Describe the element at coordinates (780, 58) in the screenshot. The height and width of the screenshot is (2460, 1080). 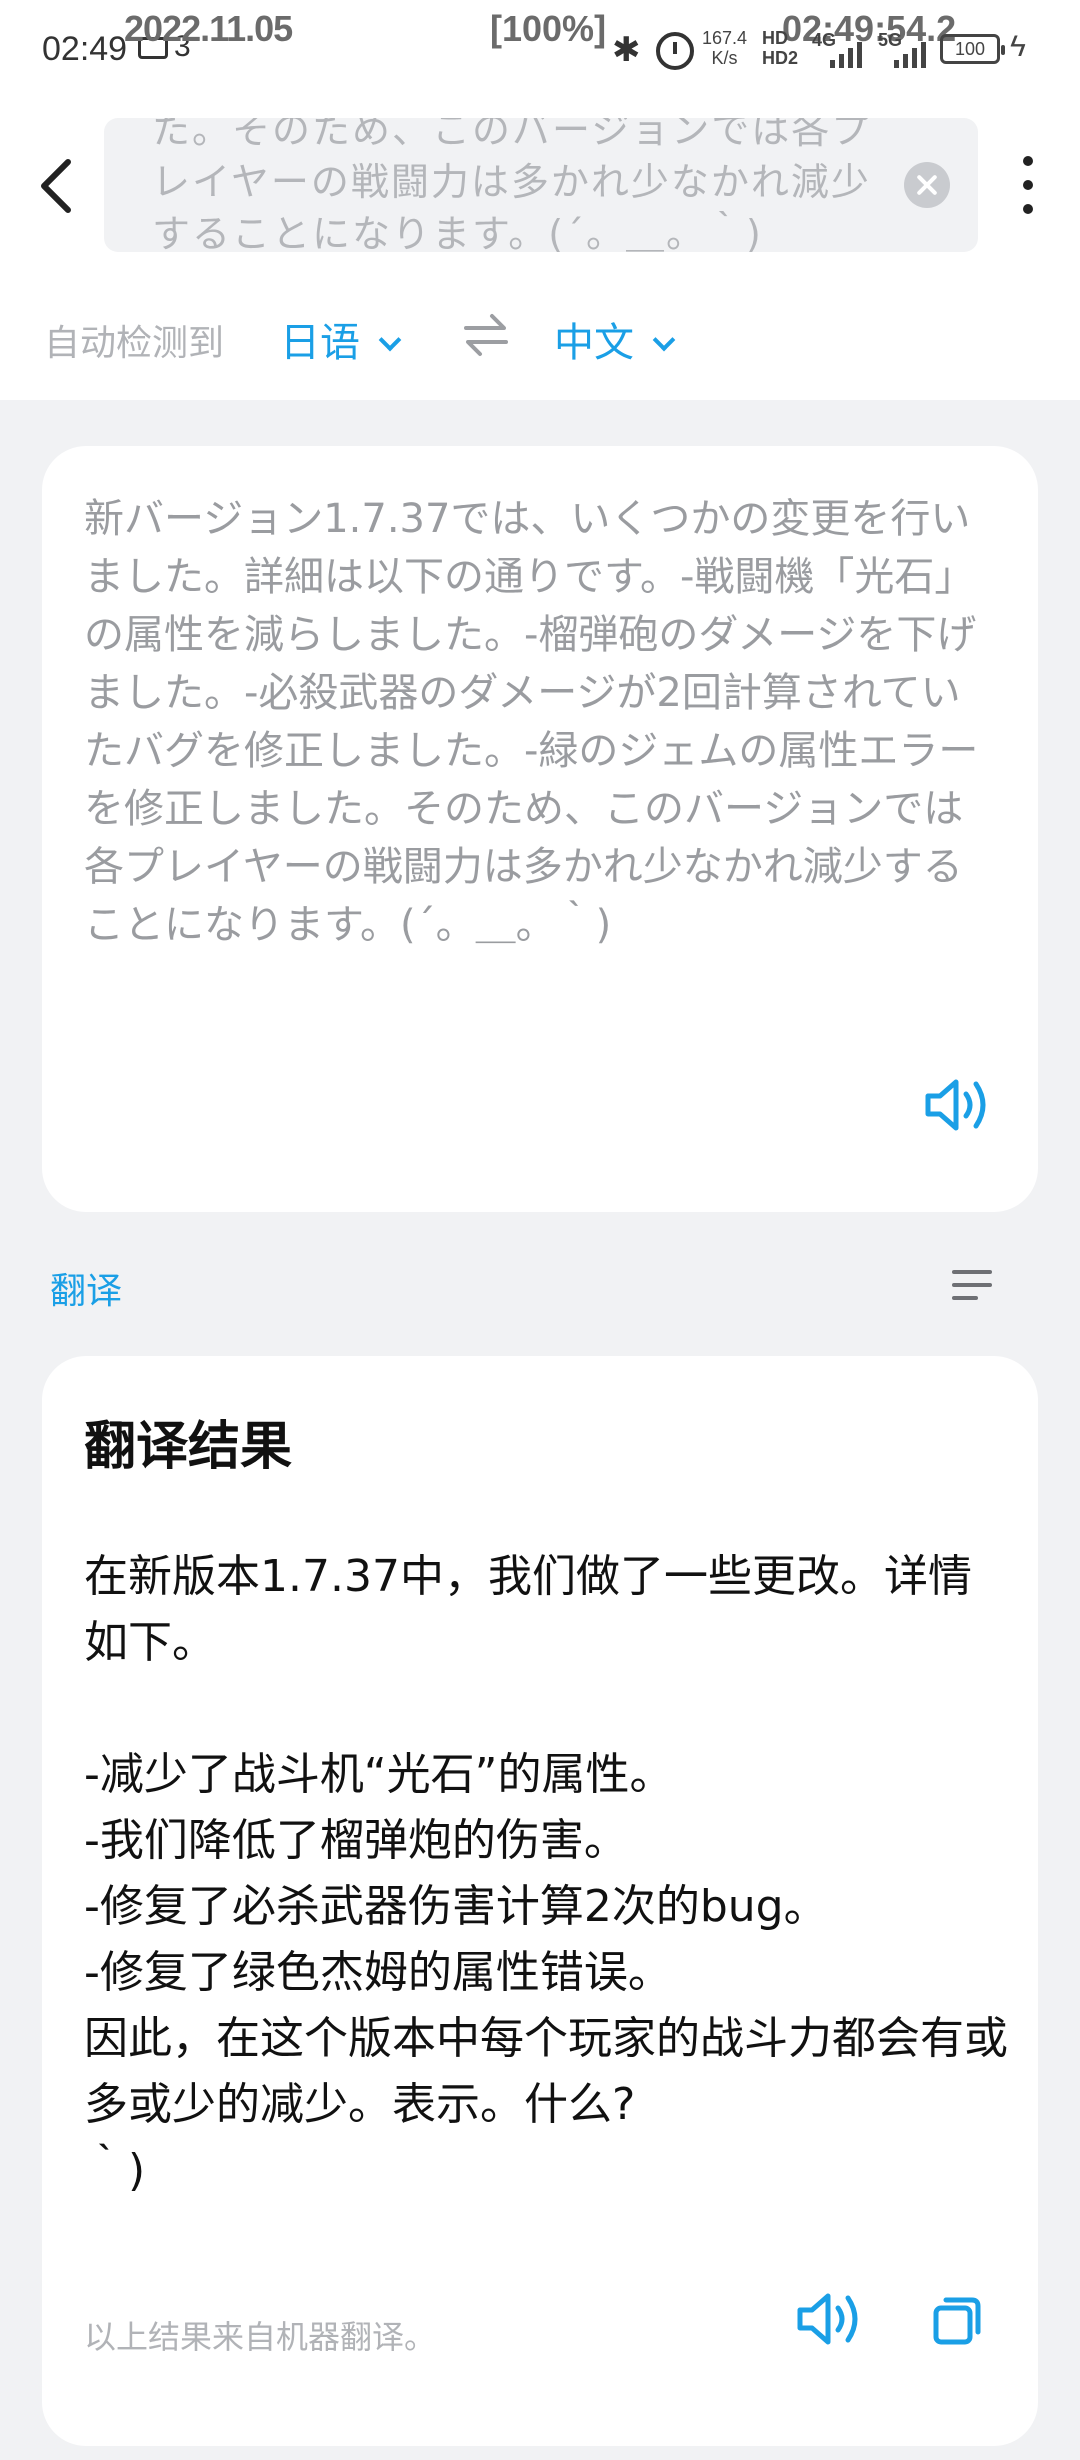
I see `hd2-label: HD2` at that location.